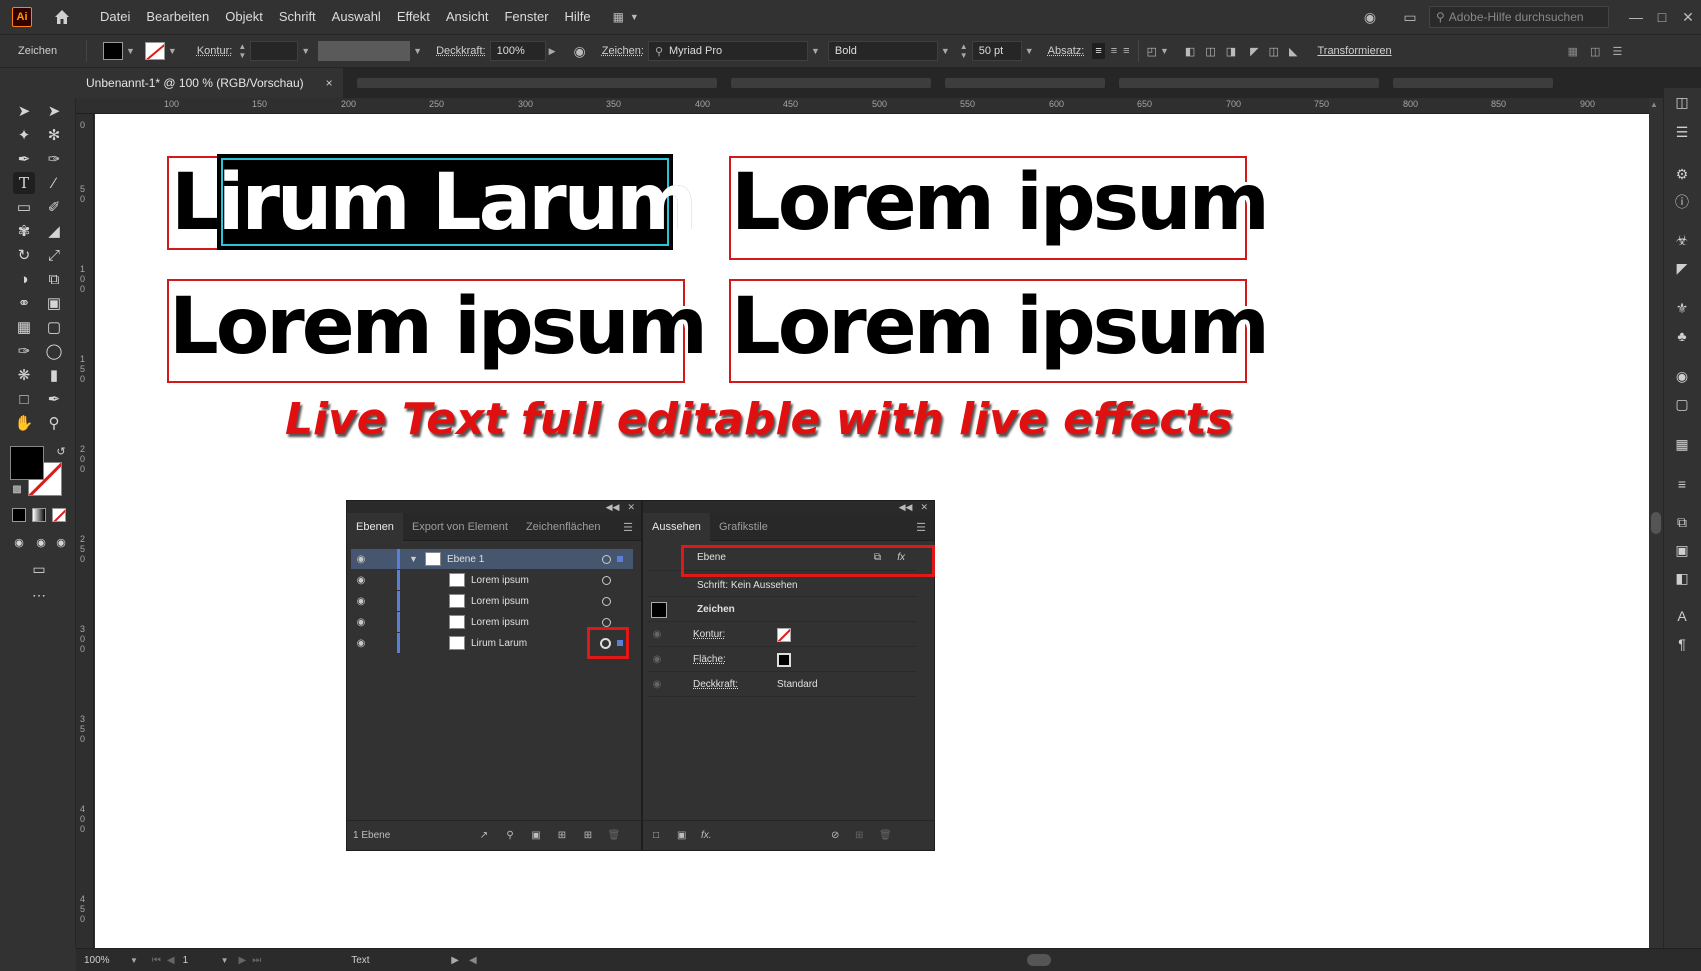  Describe the element at coordinates (1000, 203) in the screenshot. I see `artwork-text-lorem-ipsum-1: Lorem ipsum` at that location.